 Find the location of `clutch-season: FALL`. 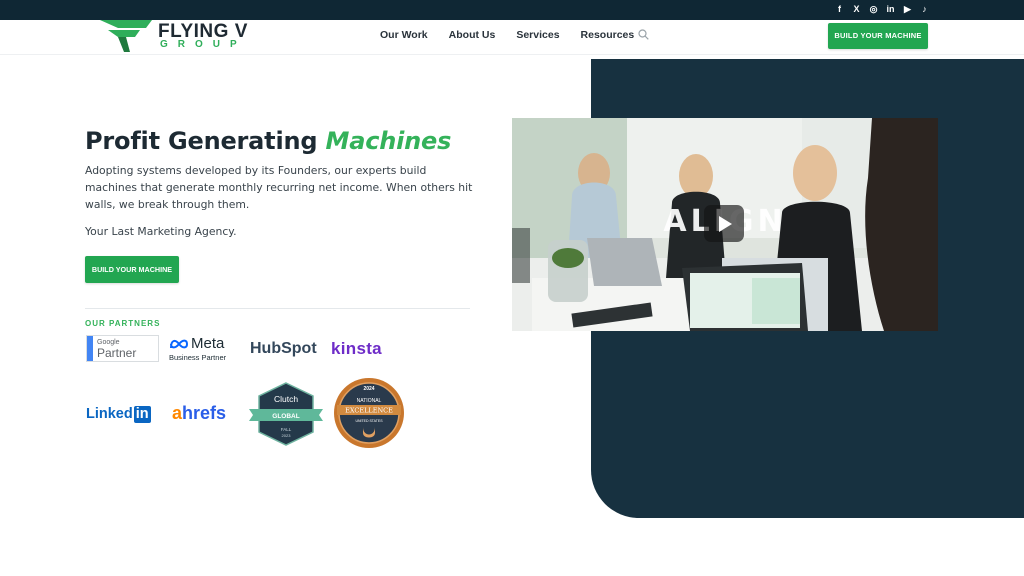

clutch-season: FALL is located at coordinates (286, 429).